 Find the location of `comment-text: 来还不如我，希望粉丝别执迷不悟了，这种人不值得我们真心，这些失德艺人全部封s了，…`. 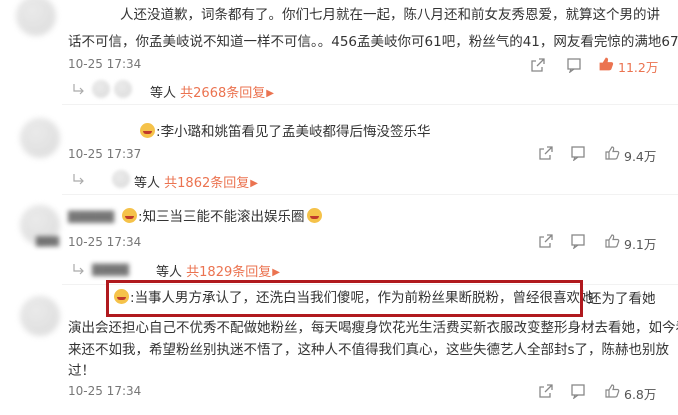

comment-text: 来还不如我，希望粉丝别执迷不悟了，这种人不值得我们真心，这些失德艺人全部封s了，… is located at coordinates (369, 350).